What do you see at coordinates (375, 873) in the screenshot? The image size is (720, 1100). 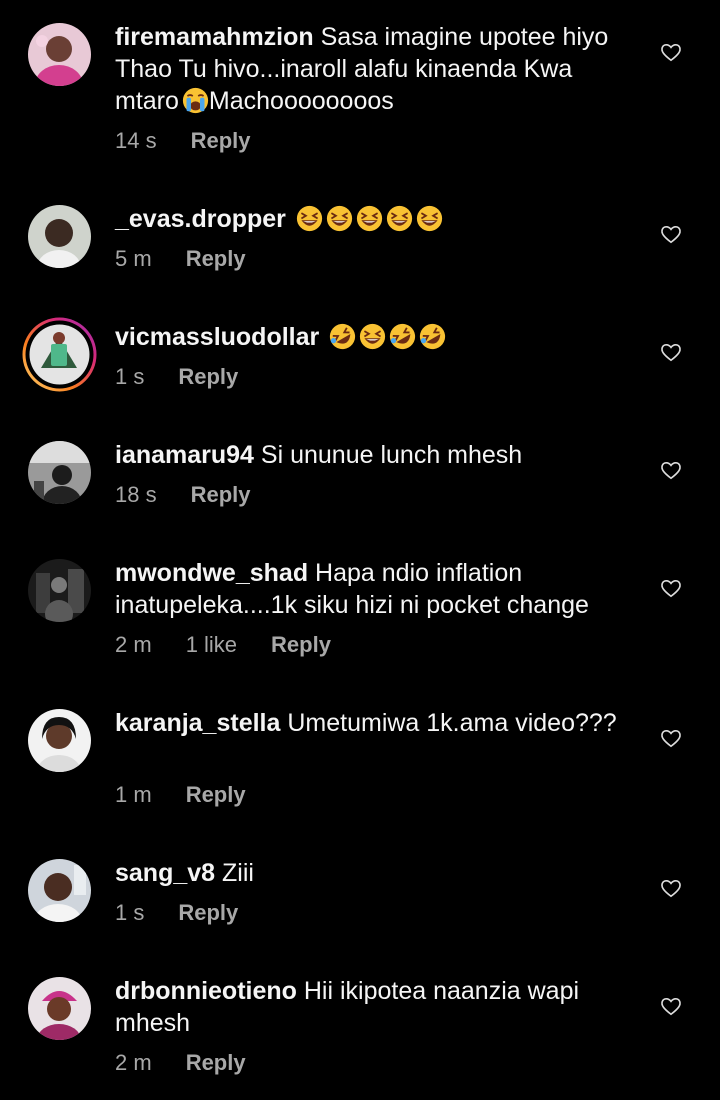 I see `comment-text: sang_v8 Ziii` at bounding box center [375, 873].